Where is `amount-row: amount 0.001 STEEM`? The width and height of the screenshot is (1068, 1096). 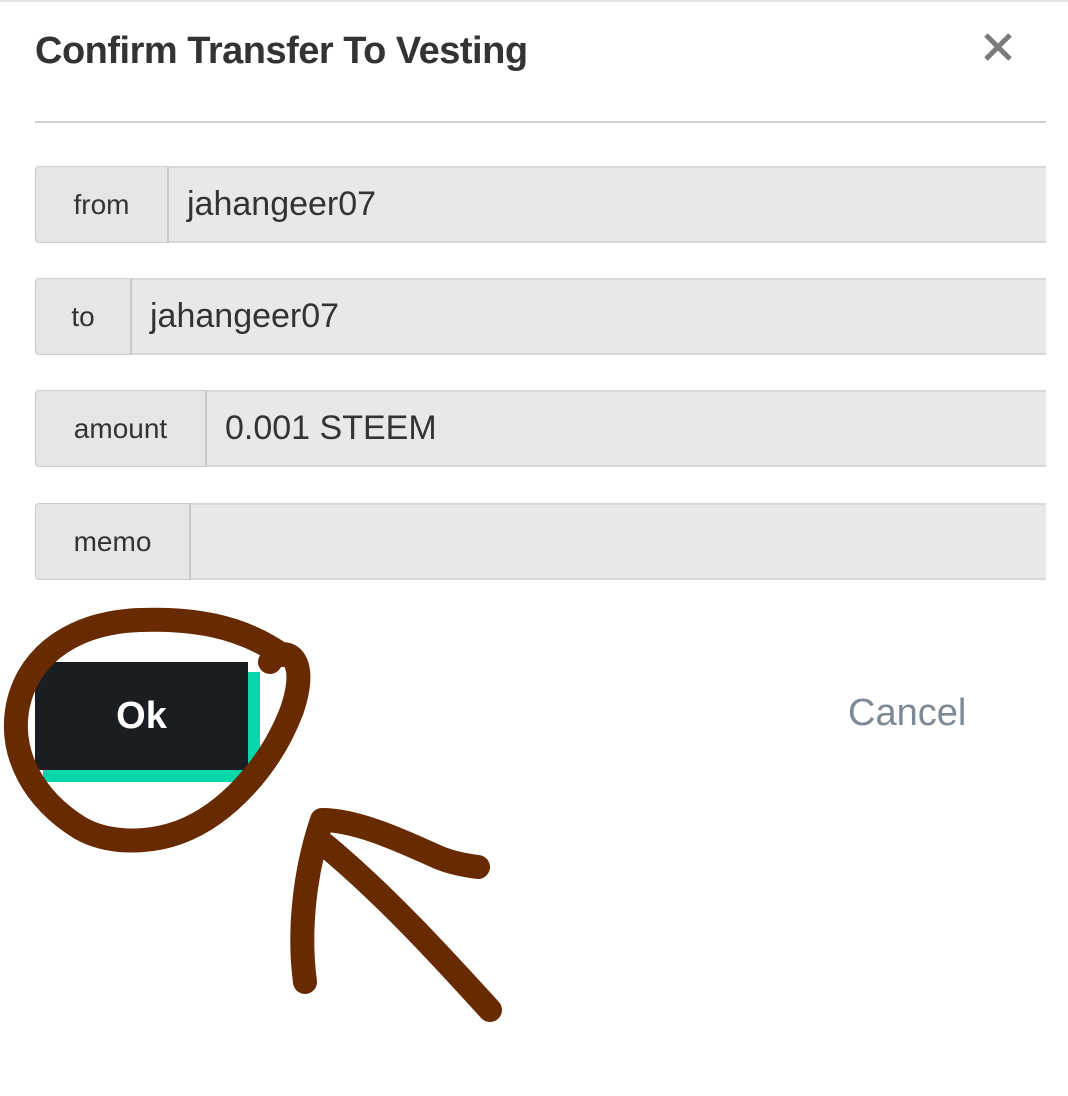
amount-row: amount 0.001 STEEM is located at coordinates (540, 428).